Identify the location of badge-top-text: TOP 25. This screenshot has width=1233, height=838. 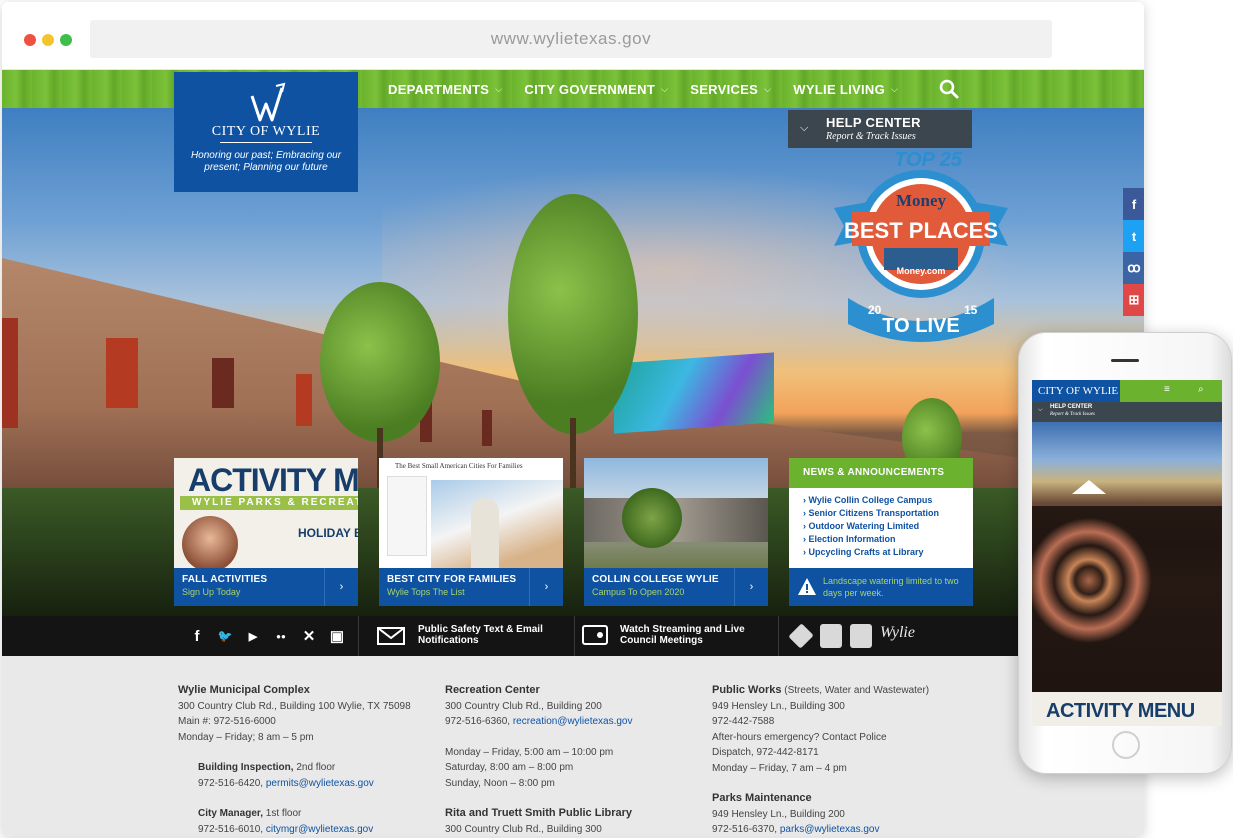
(928, 160).